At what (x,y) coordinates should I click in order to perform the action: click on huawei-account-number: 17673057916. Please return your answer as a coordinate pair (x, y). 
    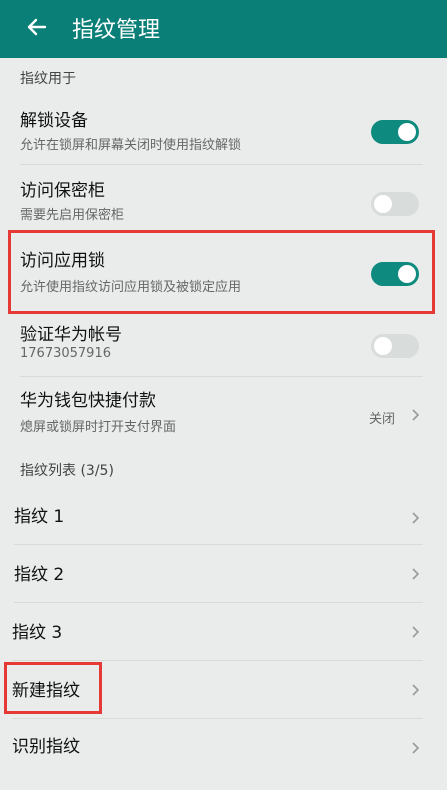
    Looking at the image, I should click on (65, 353).